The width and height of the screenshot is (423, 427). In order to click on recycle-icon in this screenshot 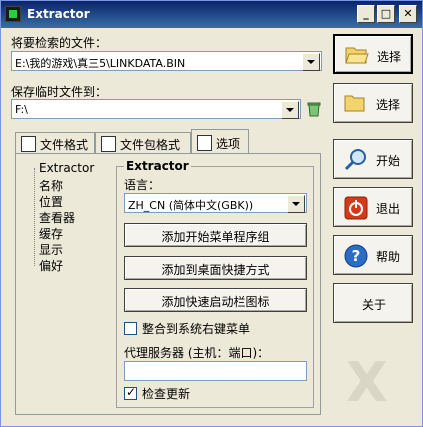, I will do `click(314, 108)`.